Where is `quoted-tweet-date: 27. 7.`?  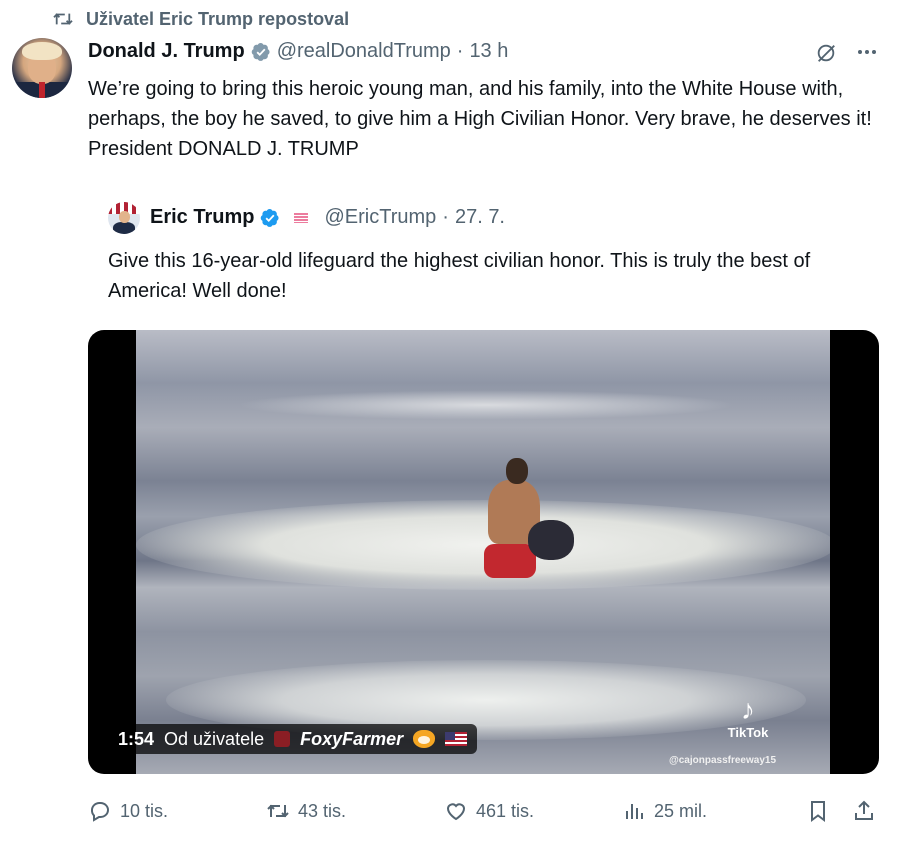
quoted-tweet-date: 27. 7. is located at coordinates (480, 217).